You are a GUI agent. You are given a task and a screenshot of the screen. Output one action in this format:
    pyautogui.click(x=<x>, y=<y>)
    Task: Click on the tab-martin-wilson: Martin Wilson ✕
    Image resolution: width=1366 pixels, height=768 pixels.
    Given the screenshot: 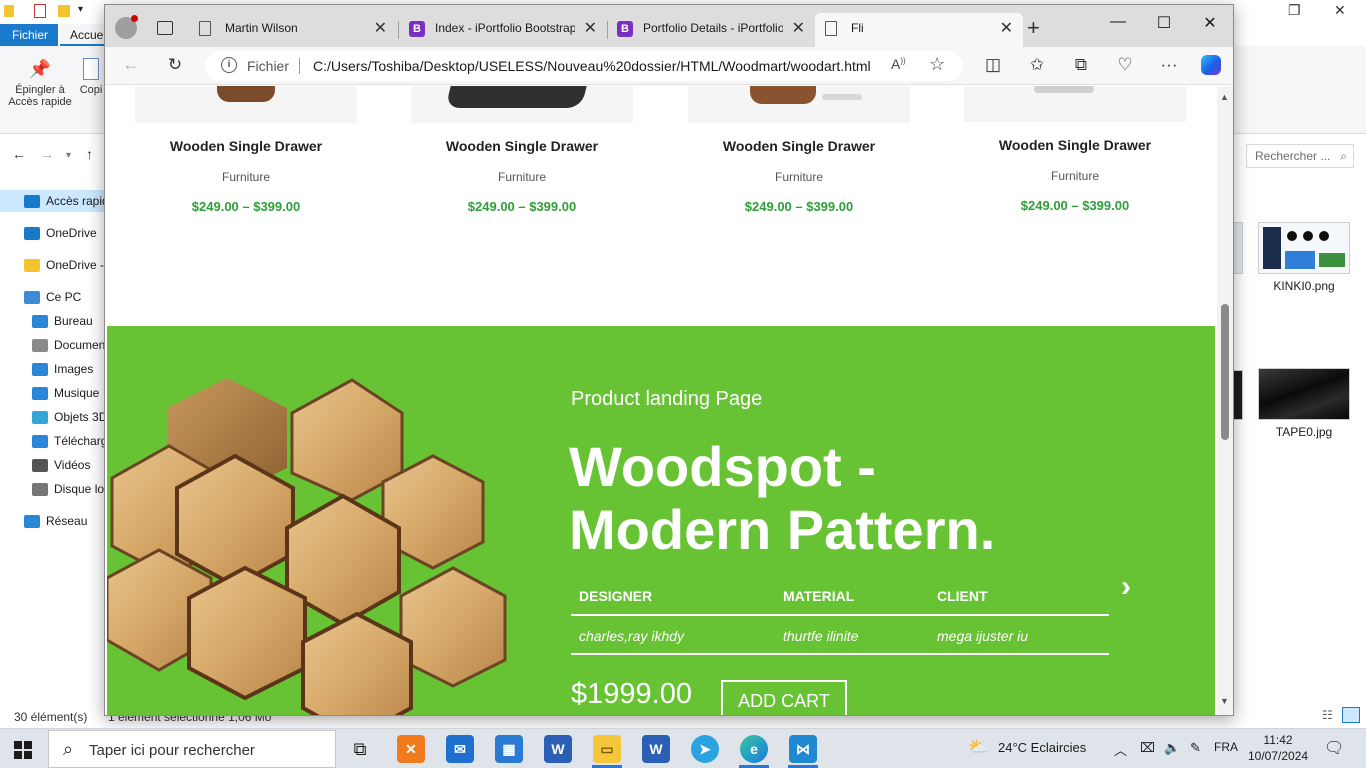 What is the action you would take?
    pyautogui.click(x=293, y=30)
    